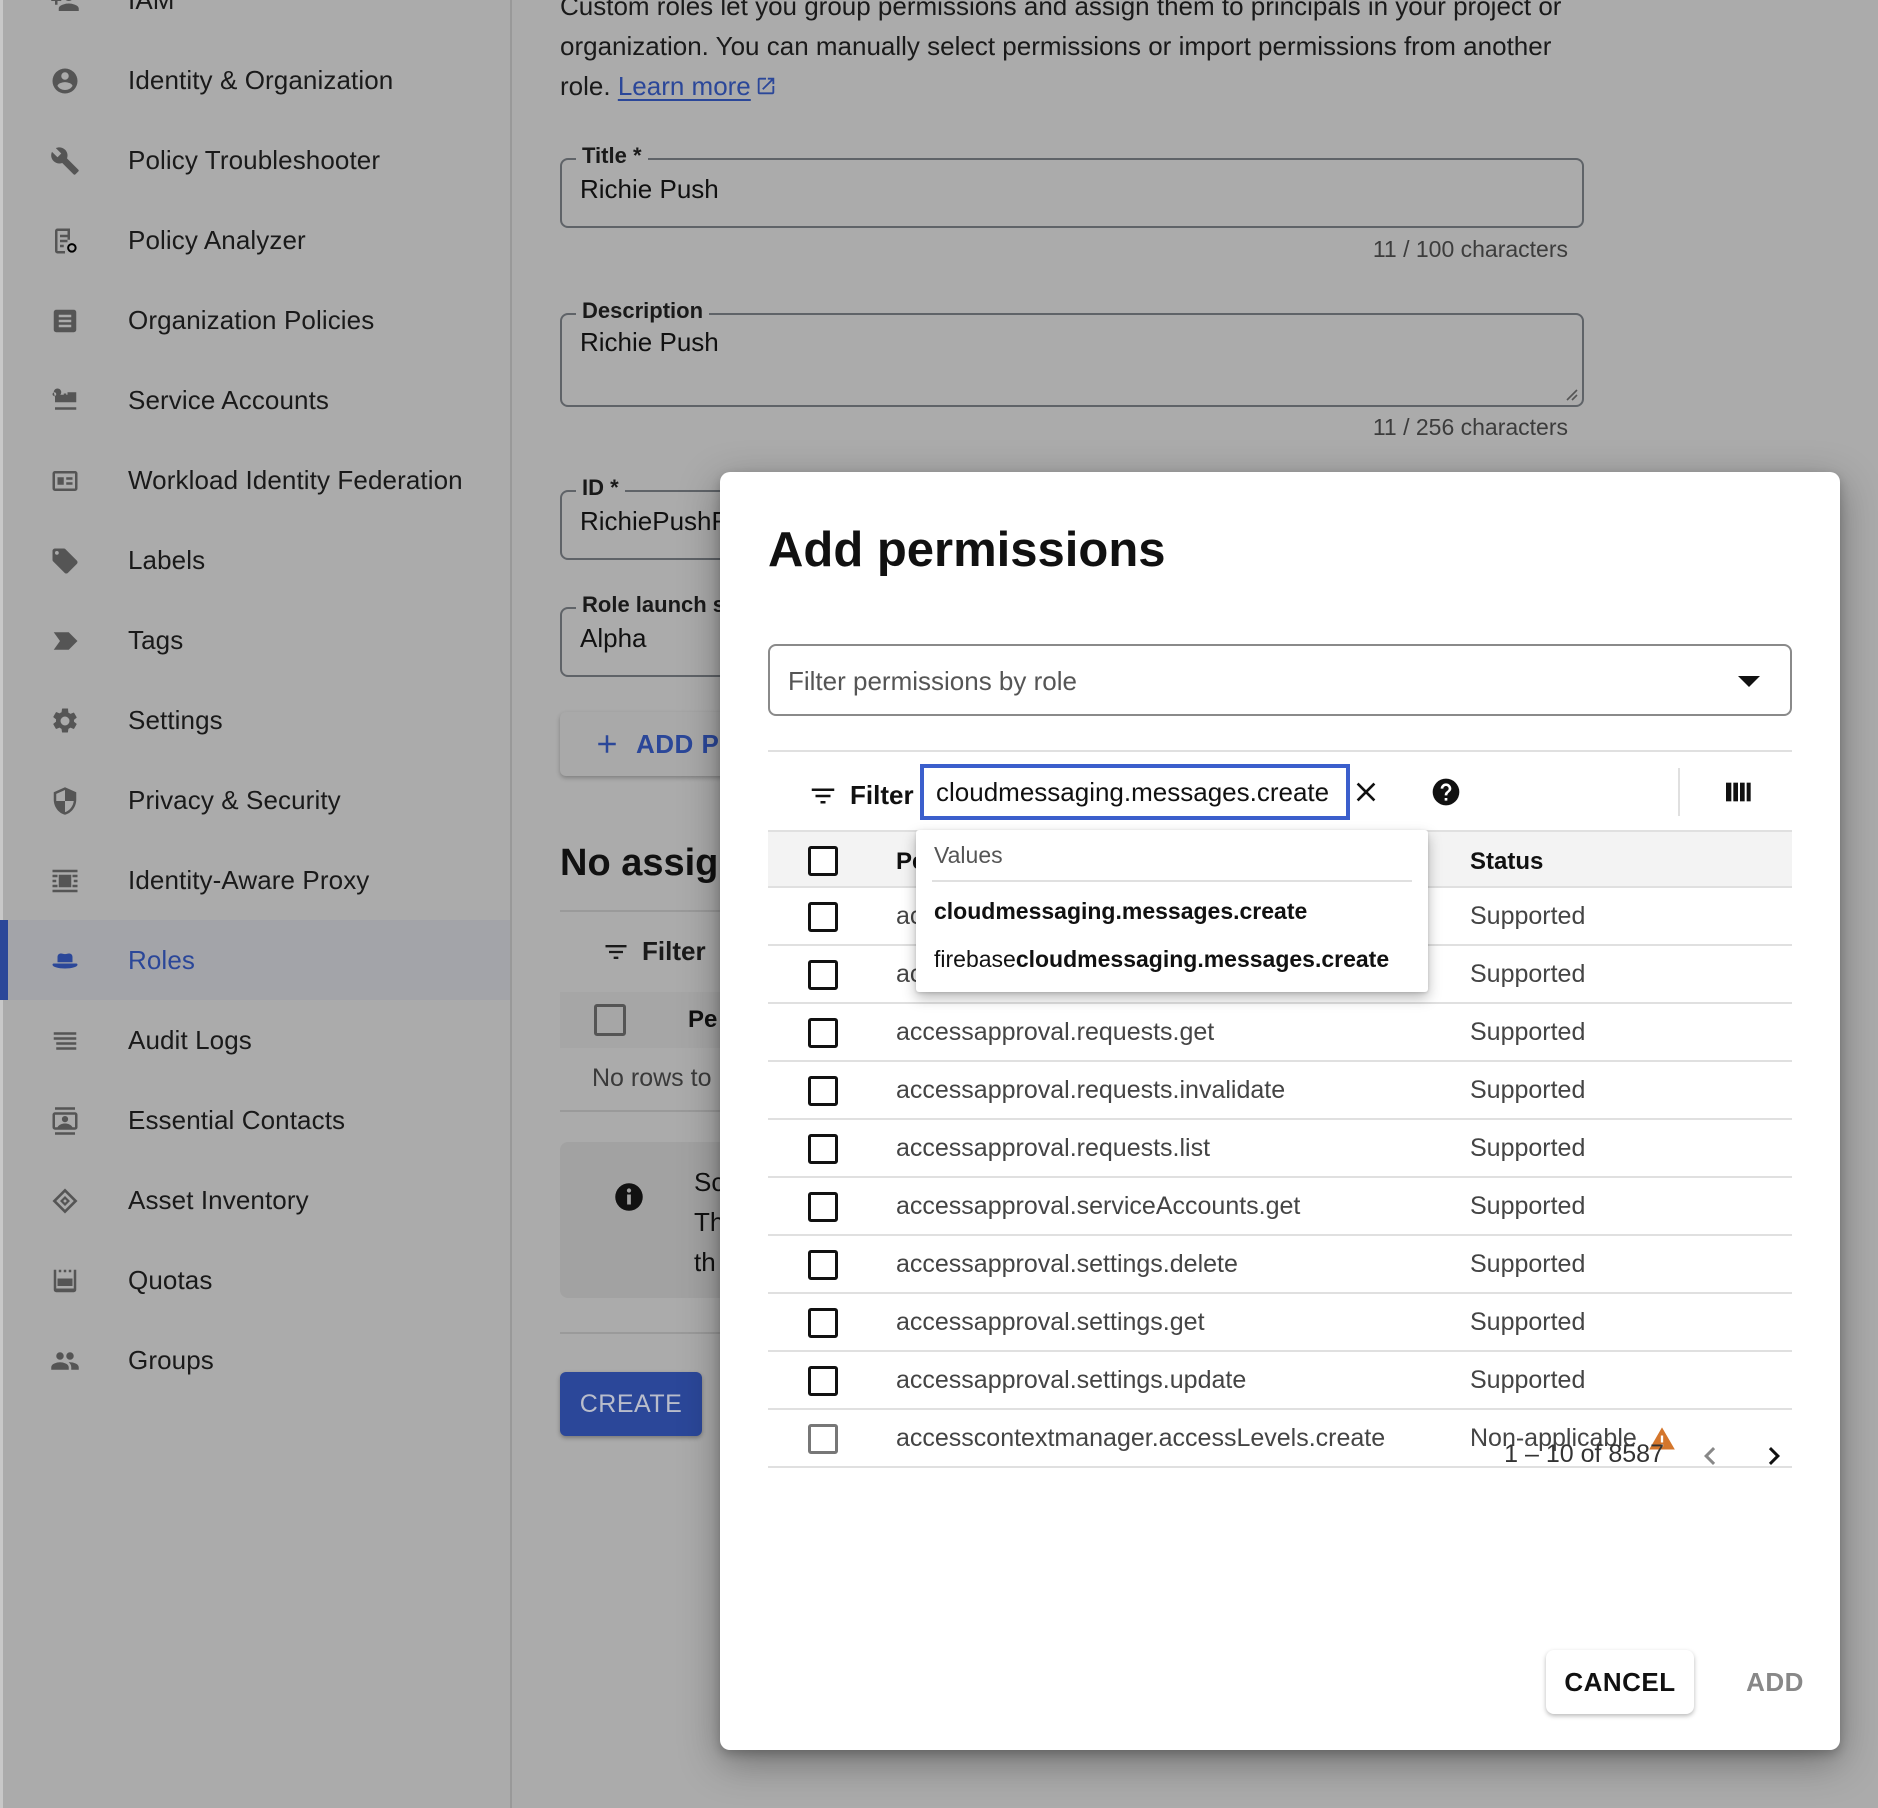  What do you see at coordinates (65, 881) in the screenshot?
I see `proxy-icon` at bounding box center [65, 881].